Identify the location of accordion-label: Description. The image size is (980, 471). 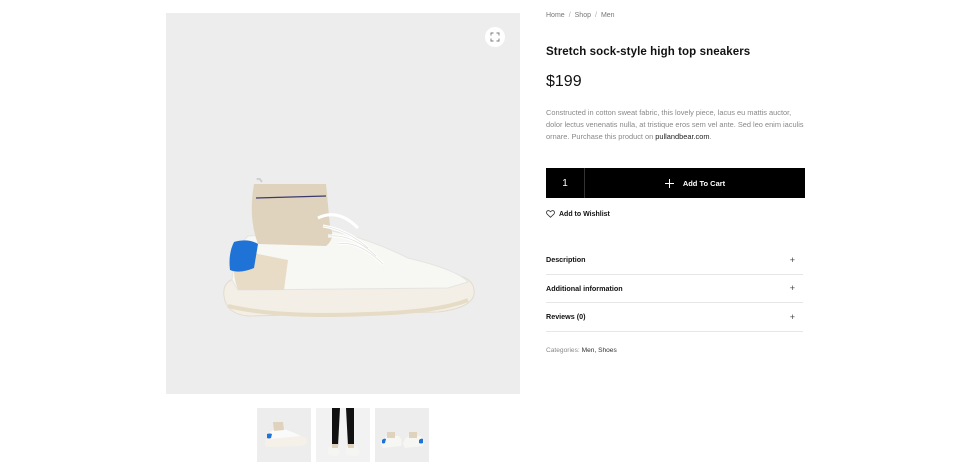
(566, 260).